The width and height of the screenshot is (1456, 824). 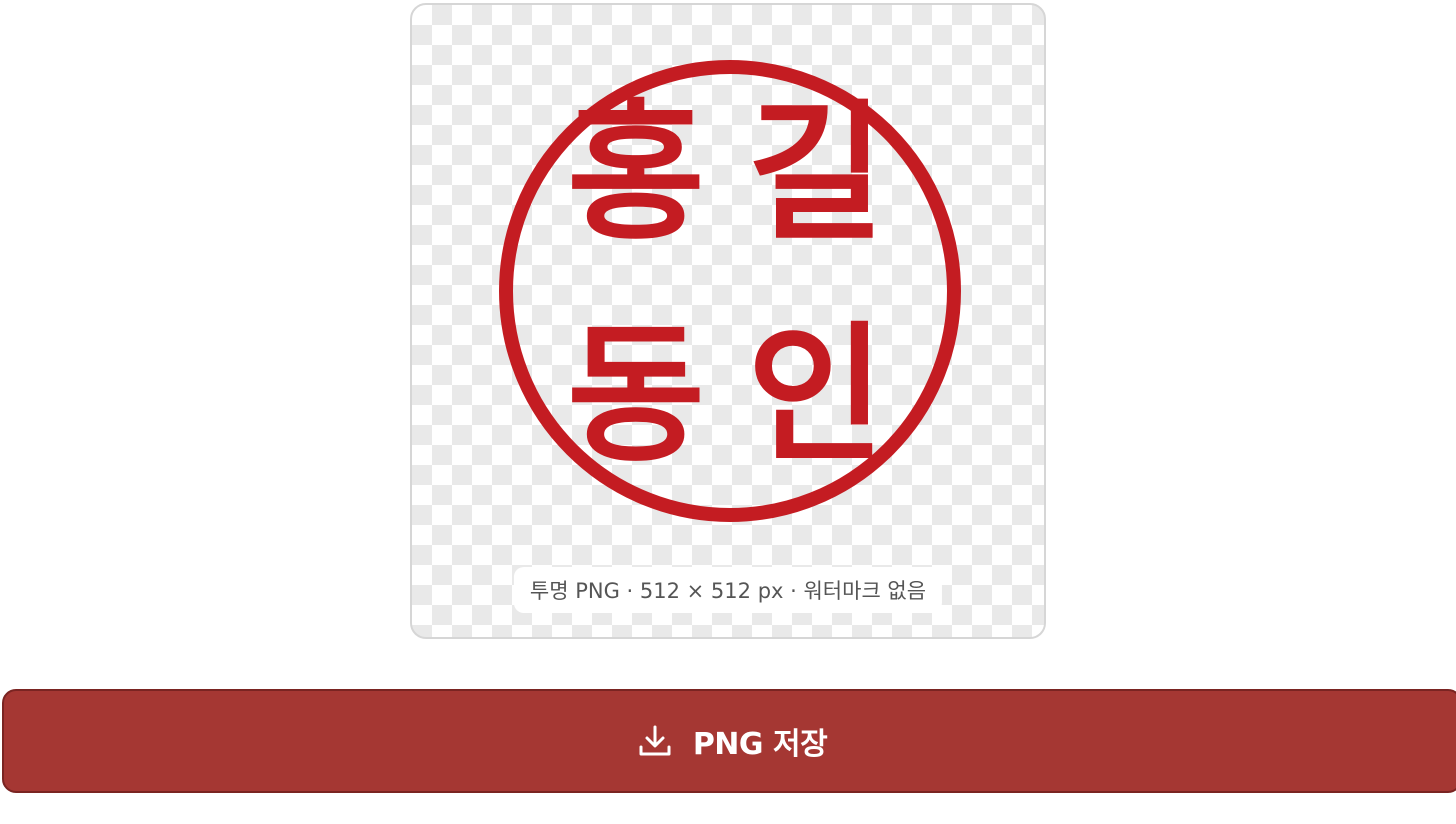 I want to click on save-button-label: PNG 저장, so click(x=760, y=744).